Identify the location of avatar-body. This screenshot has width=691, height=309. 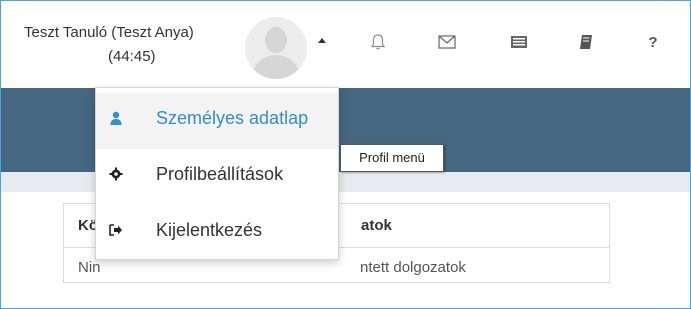
(276, 67).